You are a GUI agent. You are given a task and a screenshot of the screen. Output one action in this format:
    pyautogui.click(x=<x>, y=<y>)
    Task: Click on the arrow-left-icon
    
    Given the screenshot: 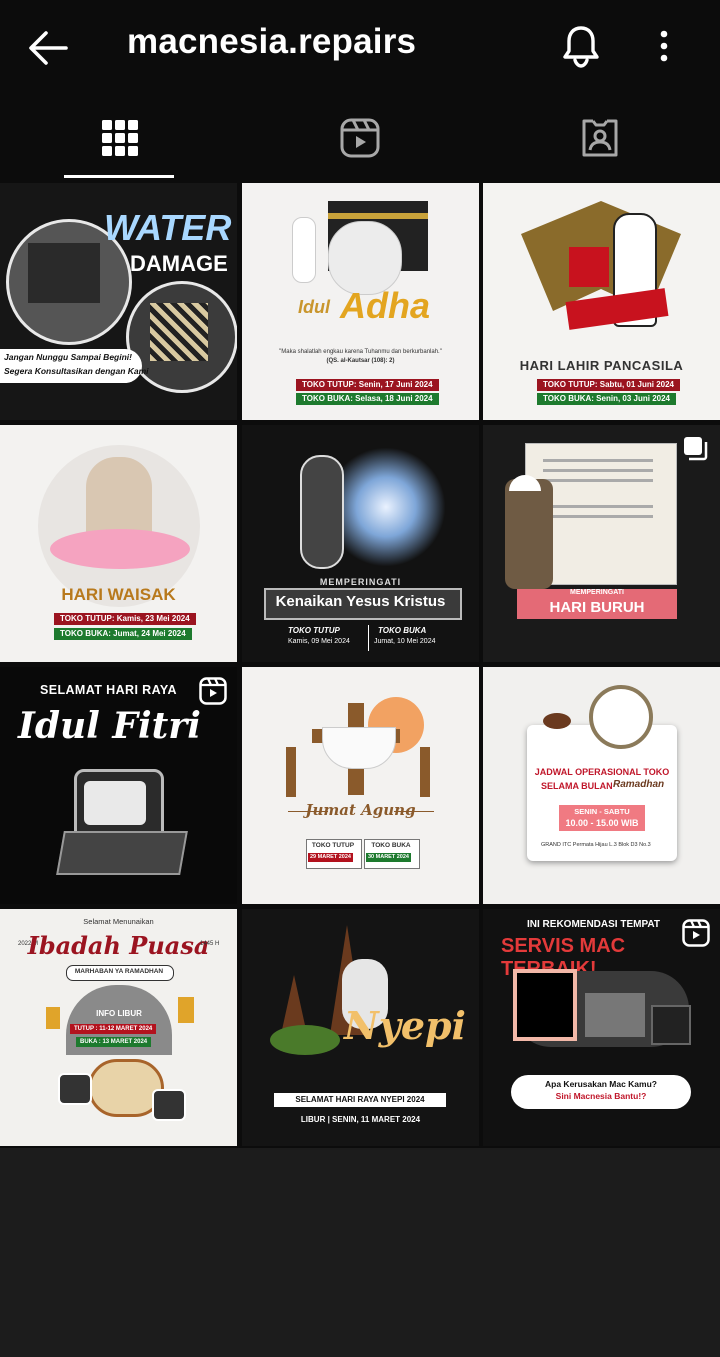 What is the action you would take?
    pyautogui.click(x=48, y=48)
    